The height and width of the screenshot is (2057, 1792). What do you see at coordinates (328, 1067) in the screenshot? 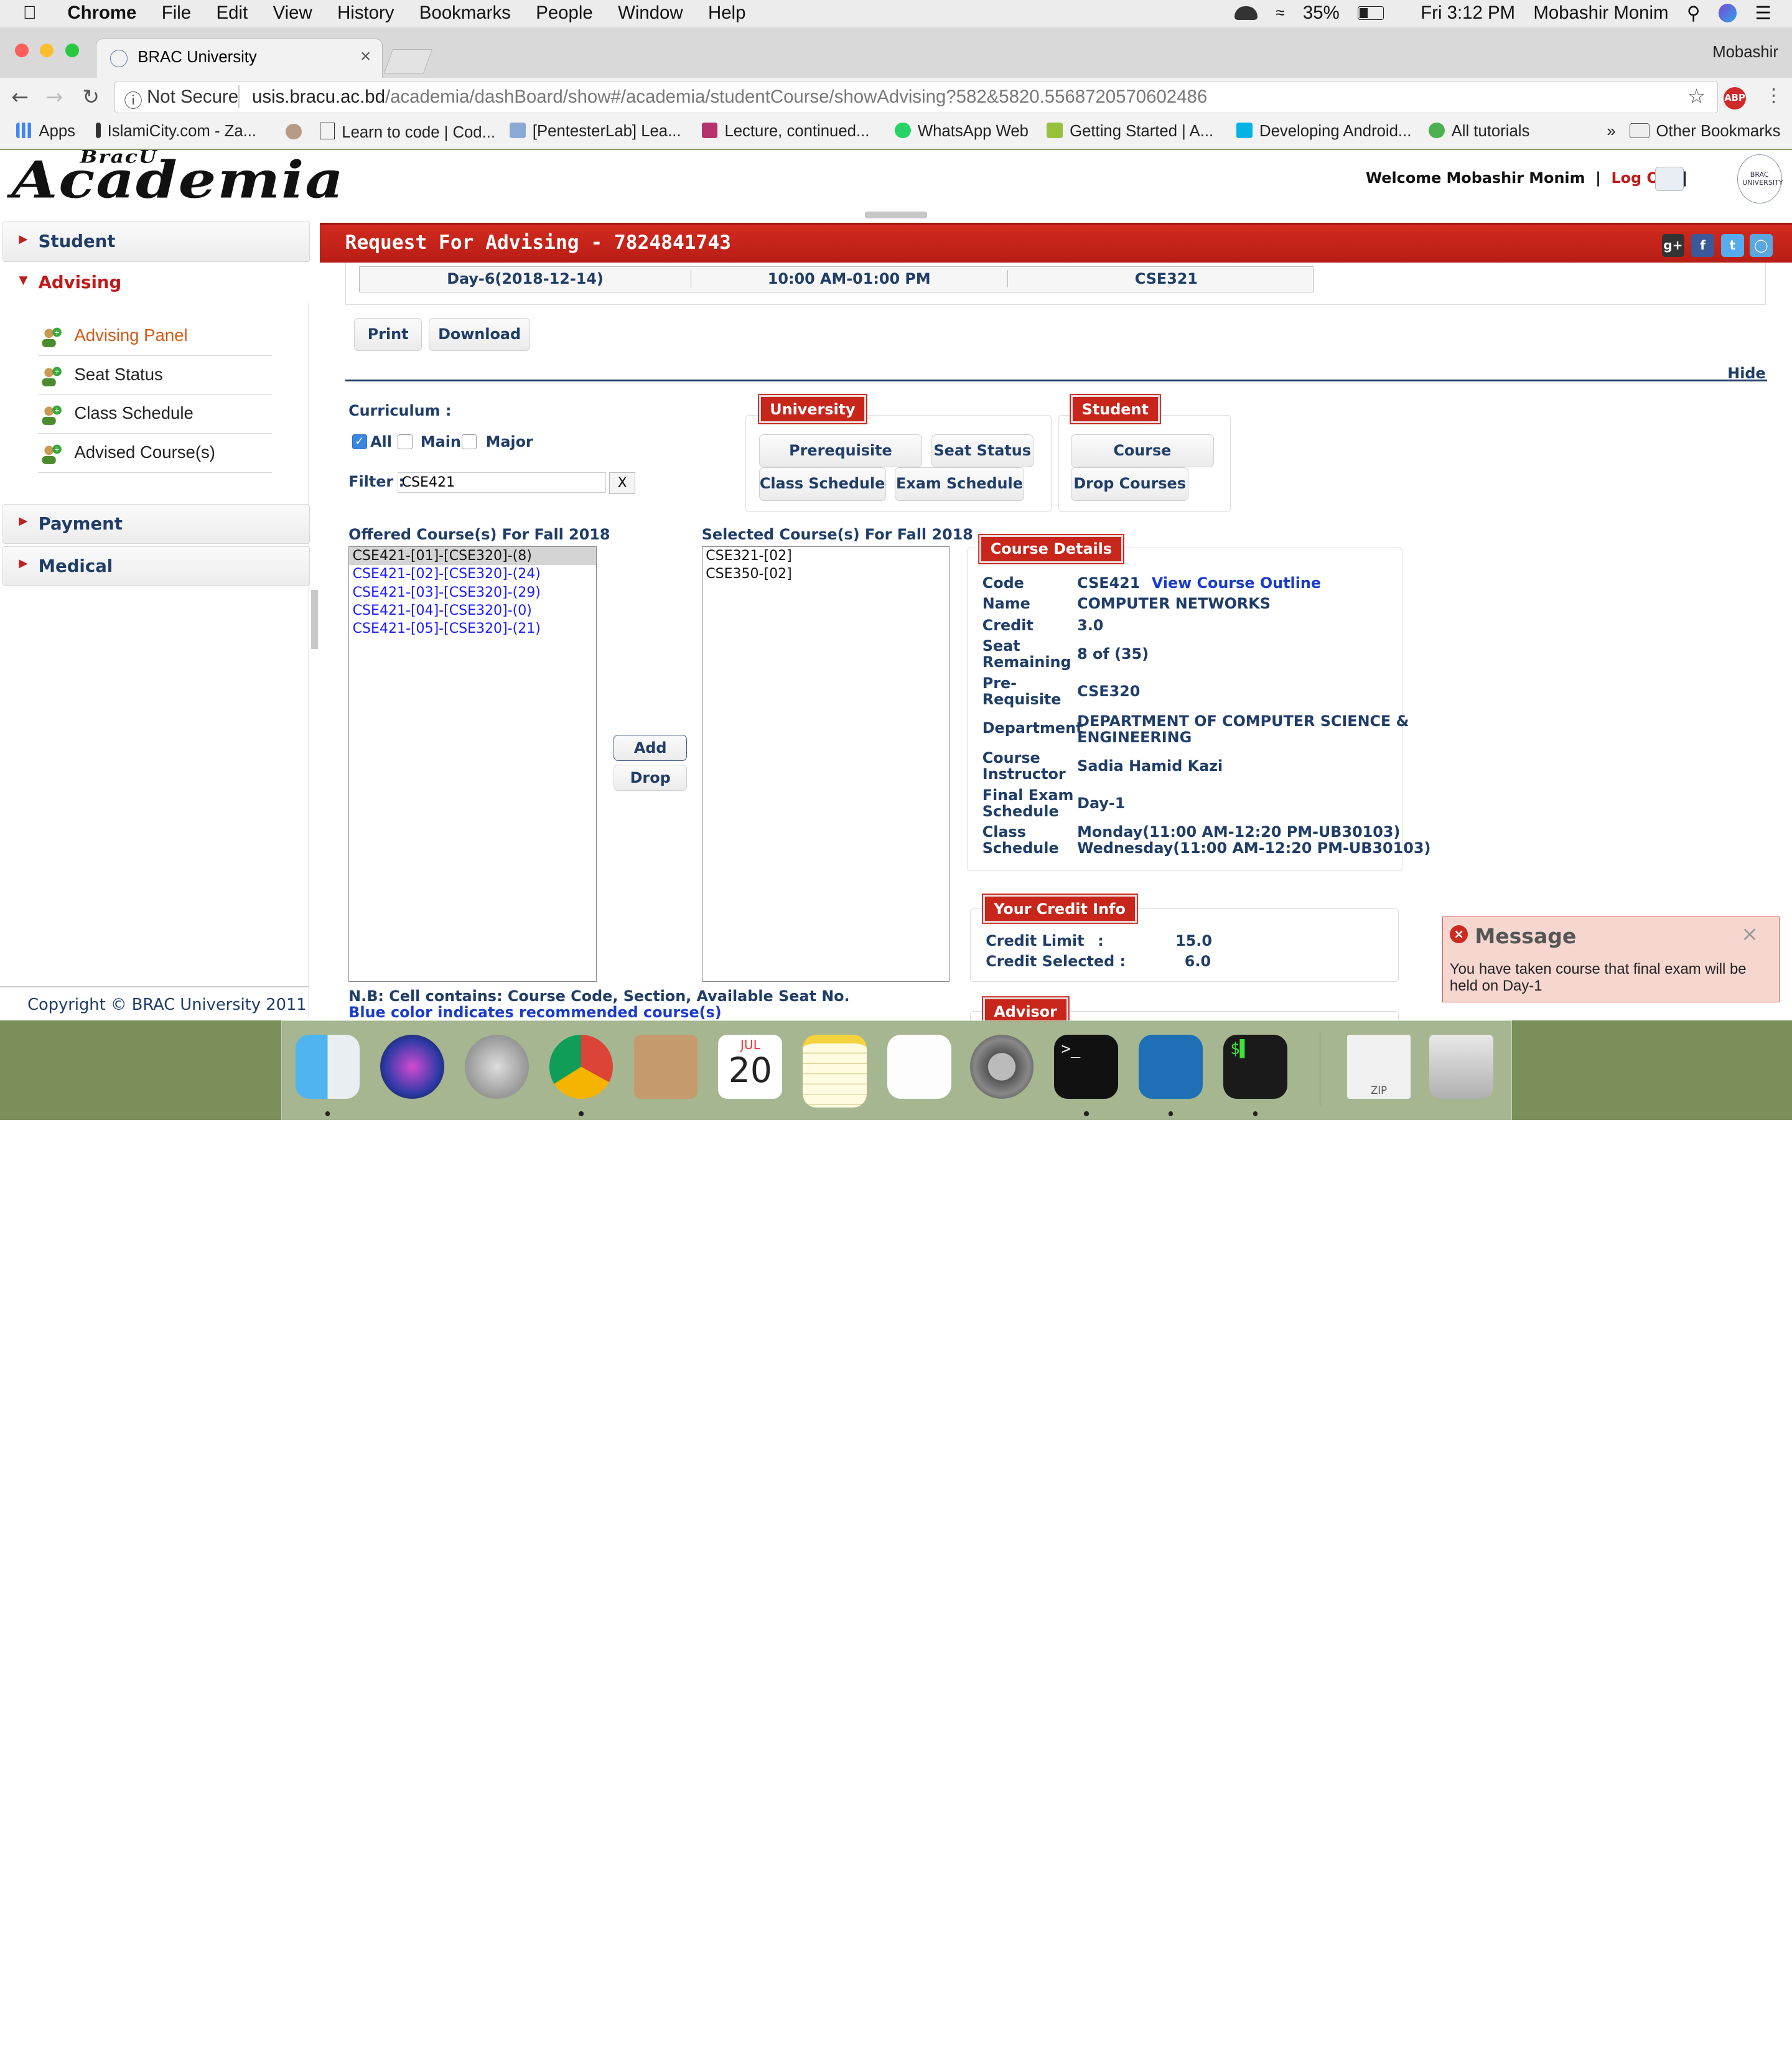
I see `finder-icon` at bounding box center [328, 1067].